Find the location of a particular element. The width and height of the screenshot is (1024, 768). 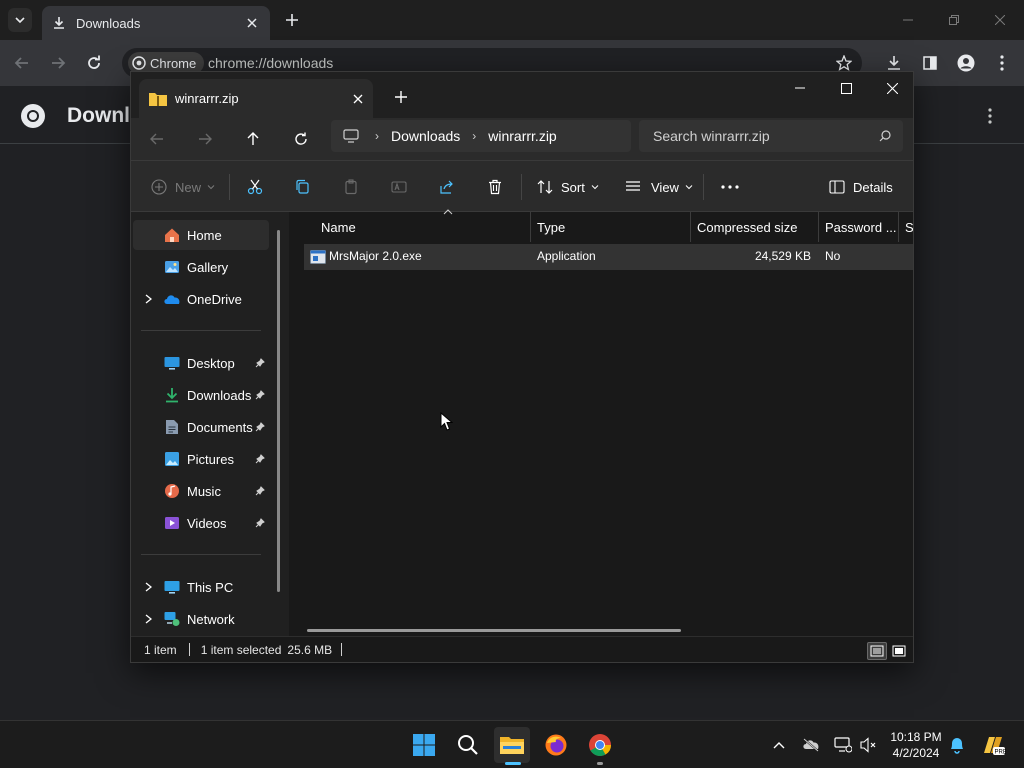

nav-item-this-pc: This PC is located at coordinates (201, 587).